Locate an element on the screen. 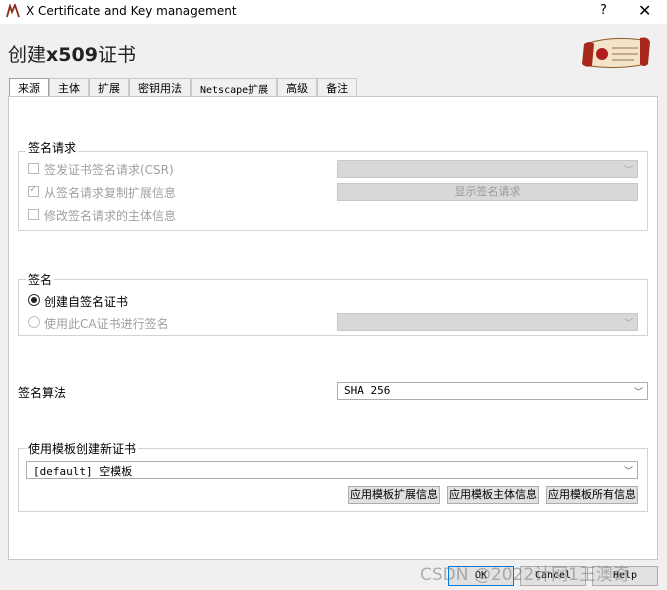 This screenshot has height=590, width=667. apply-all-button: 应用模板所有信息 is located at coordinates (592, 495).